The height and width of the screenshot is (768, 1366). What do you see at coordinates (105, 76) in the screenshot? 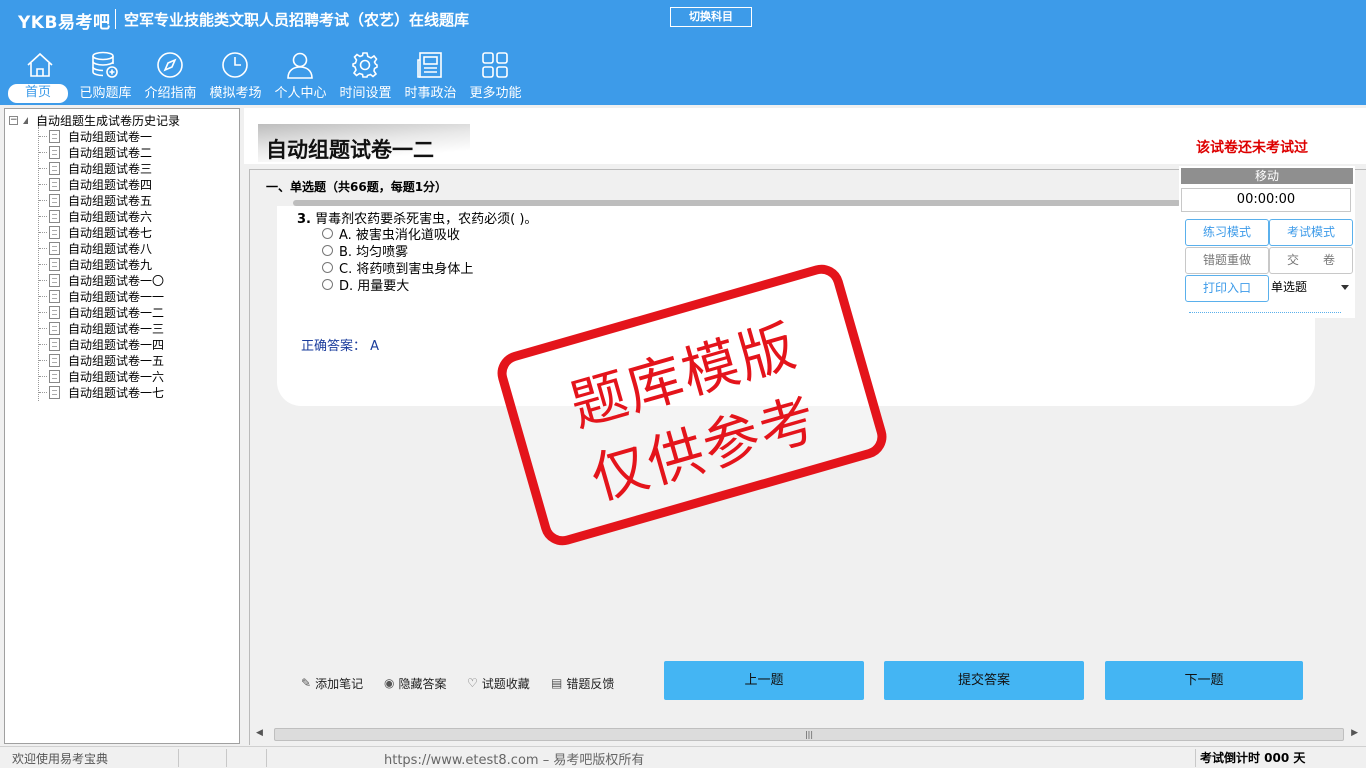
I see `nav-purchased: 已购题库` at bounding box center [105, 76].